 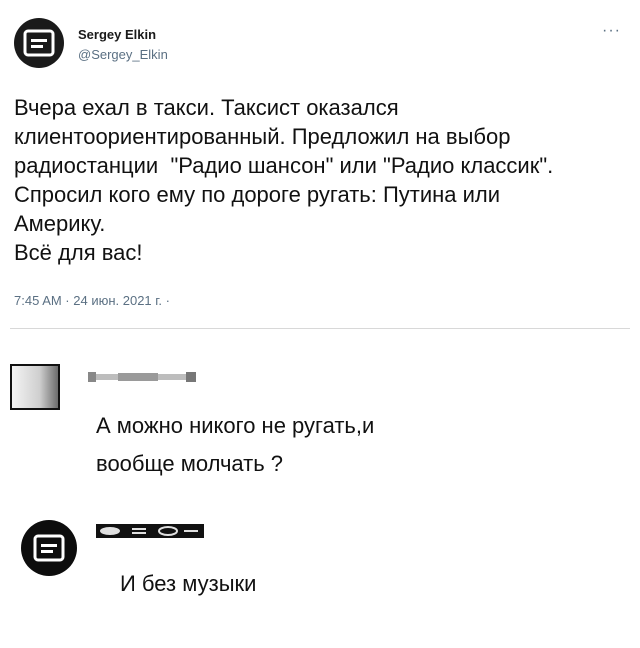 I want to click on author-name: Sergey Elkin, so click(x=117, y=34).